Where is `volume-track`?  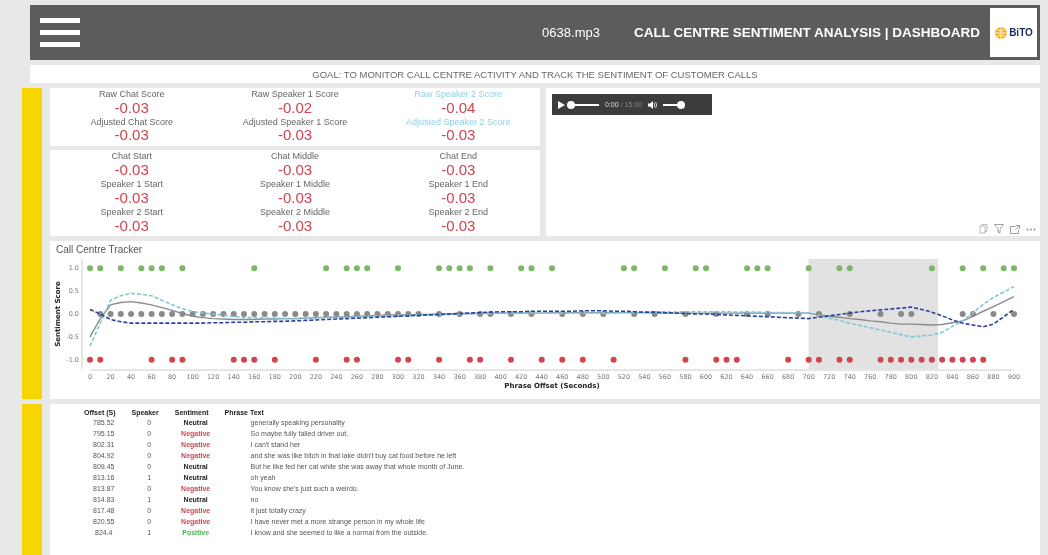 volume-track is located at coordinates (672, 104).